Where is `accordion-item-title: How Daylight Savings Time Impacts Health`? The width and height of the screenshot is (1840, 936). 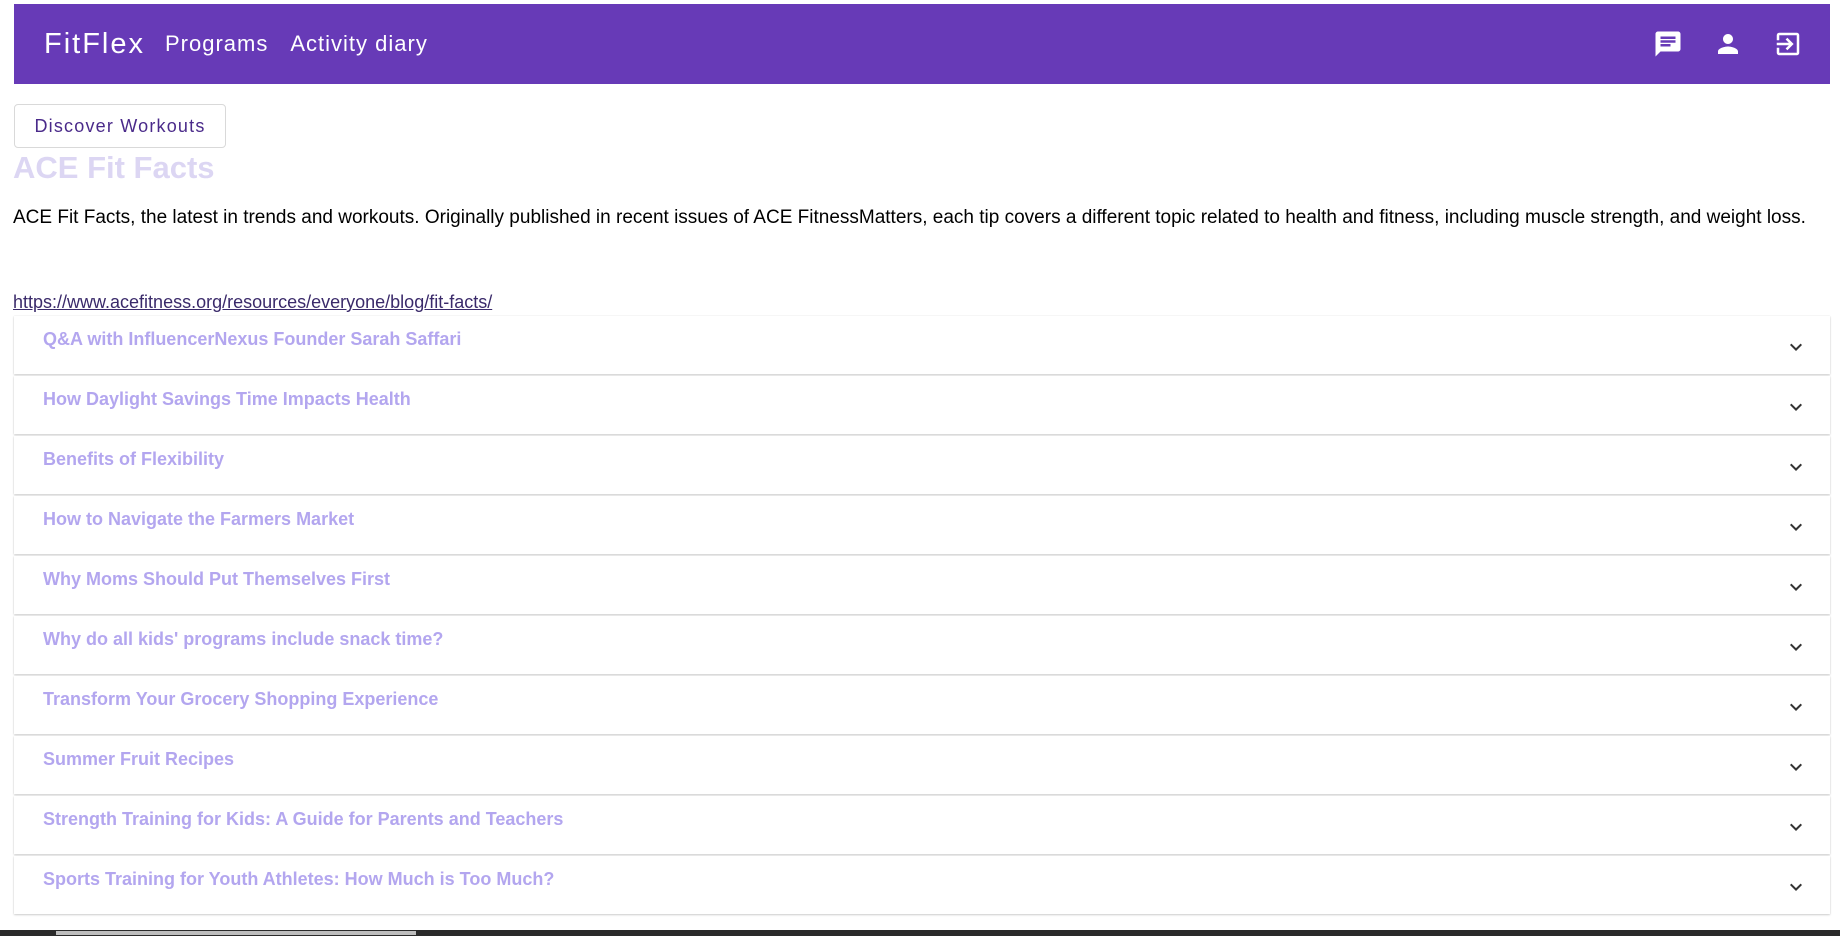
accordion-item-title: How Daylight Savings Time Impacts Health is located at coordinates (227, 399).